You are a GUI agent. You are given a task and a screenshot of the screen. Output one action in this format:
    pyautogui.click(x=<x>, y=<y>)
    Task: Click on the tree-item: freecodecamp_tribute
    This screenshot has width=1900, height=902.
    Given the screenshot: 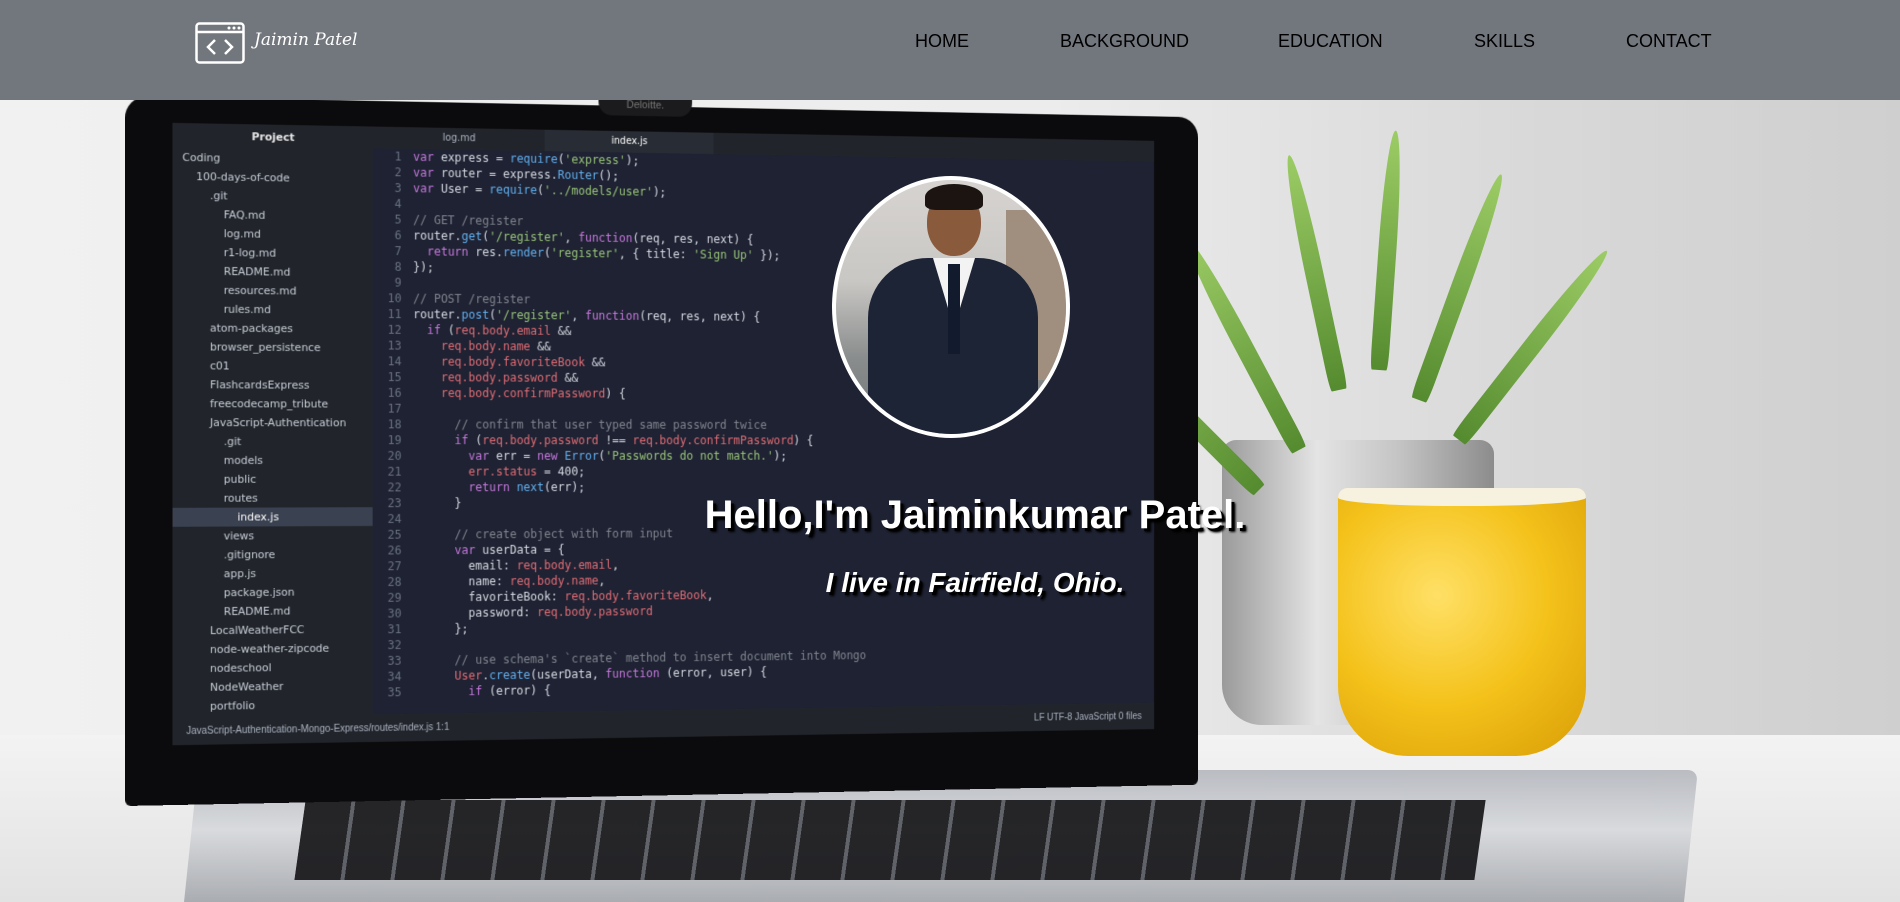 What is the action you would take?
    pyautogui.click(x=269, y=404)
    